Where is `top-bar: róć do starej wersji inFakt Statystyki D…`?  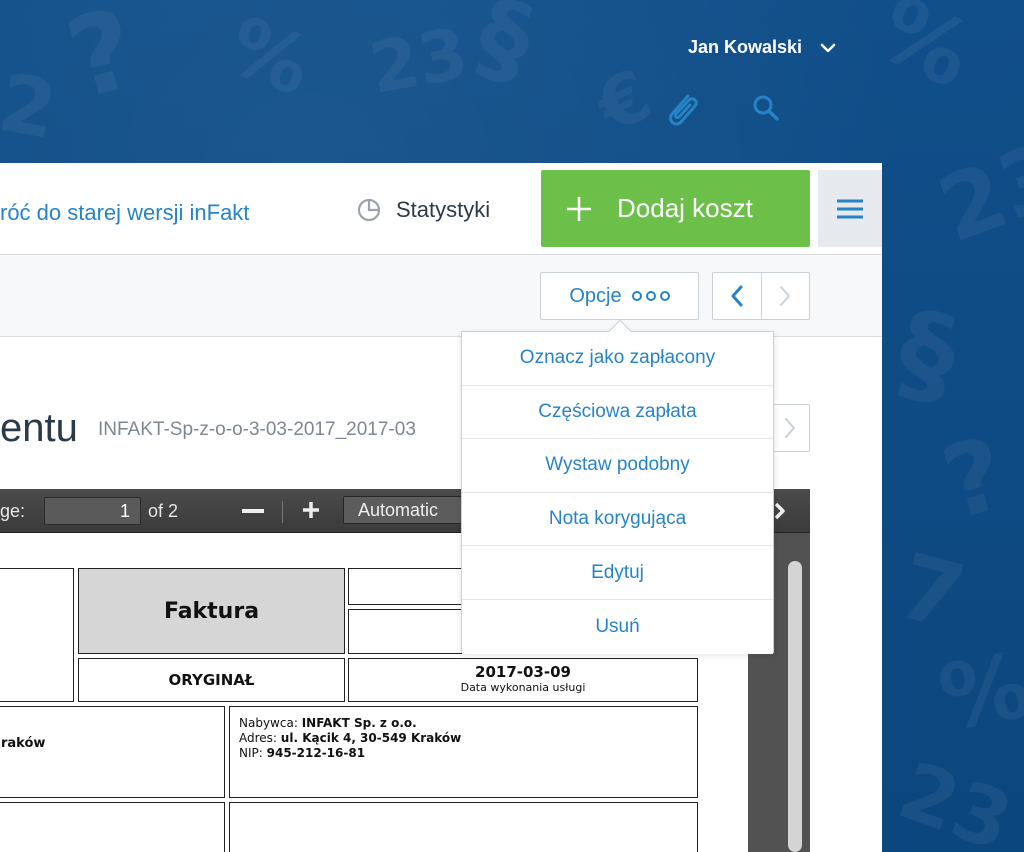
top-bar: róć do starej wersji inFakt Statystyki D… is located at coordinates (441, 209).